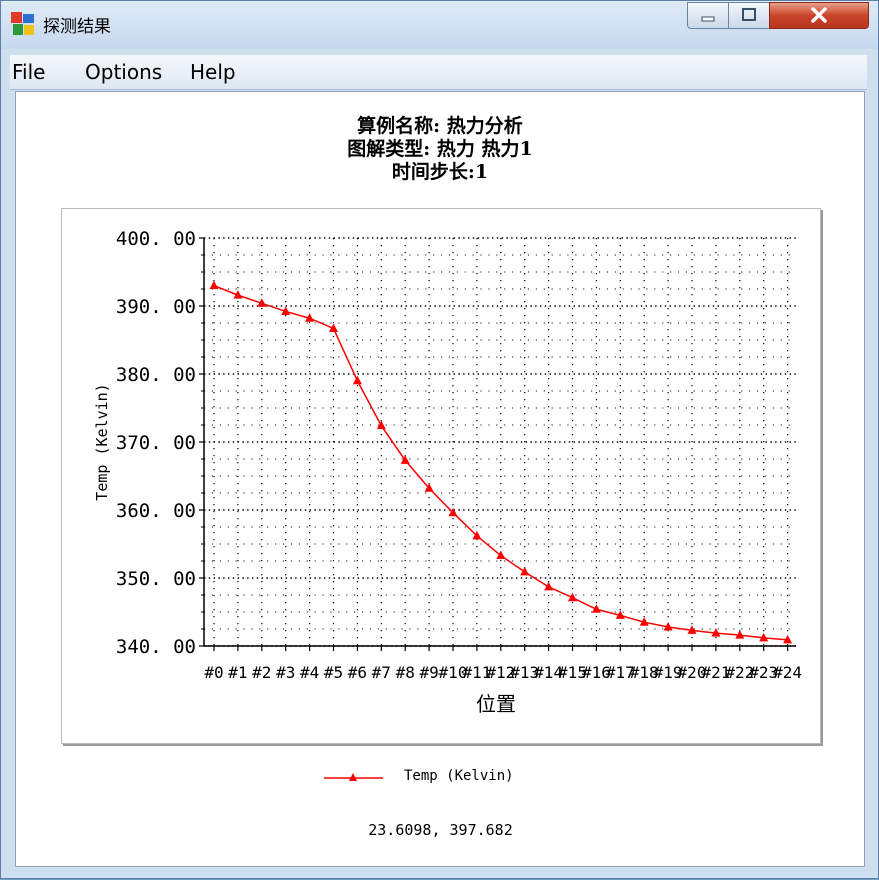 The width and height of the screenshot is (879, 880). I want to click on case-name-title: 算例名称: 热力分析, so click(440, 126).